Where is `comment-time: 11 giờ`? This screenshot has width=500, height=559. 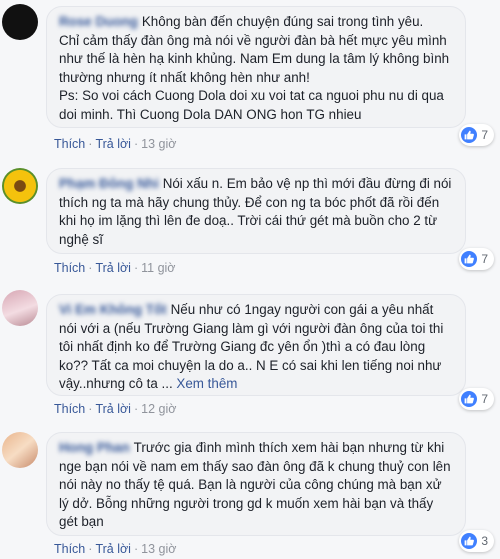
comment-time: 11 giờ is located at coordinates (158, 268).